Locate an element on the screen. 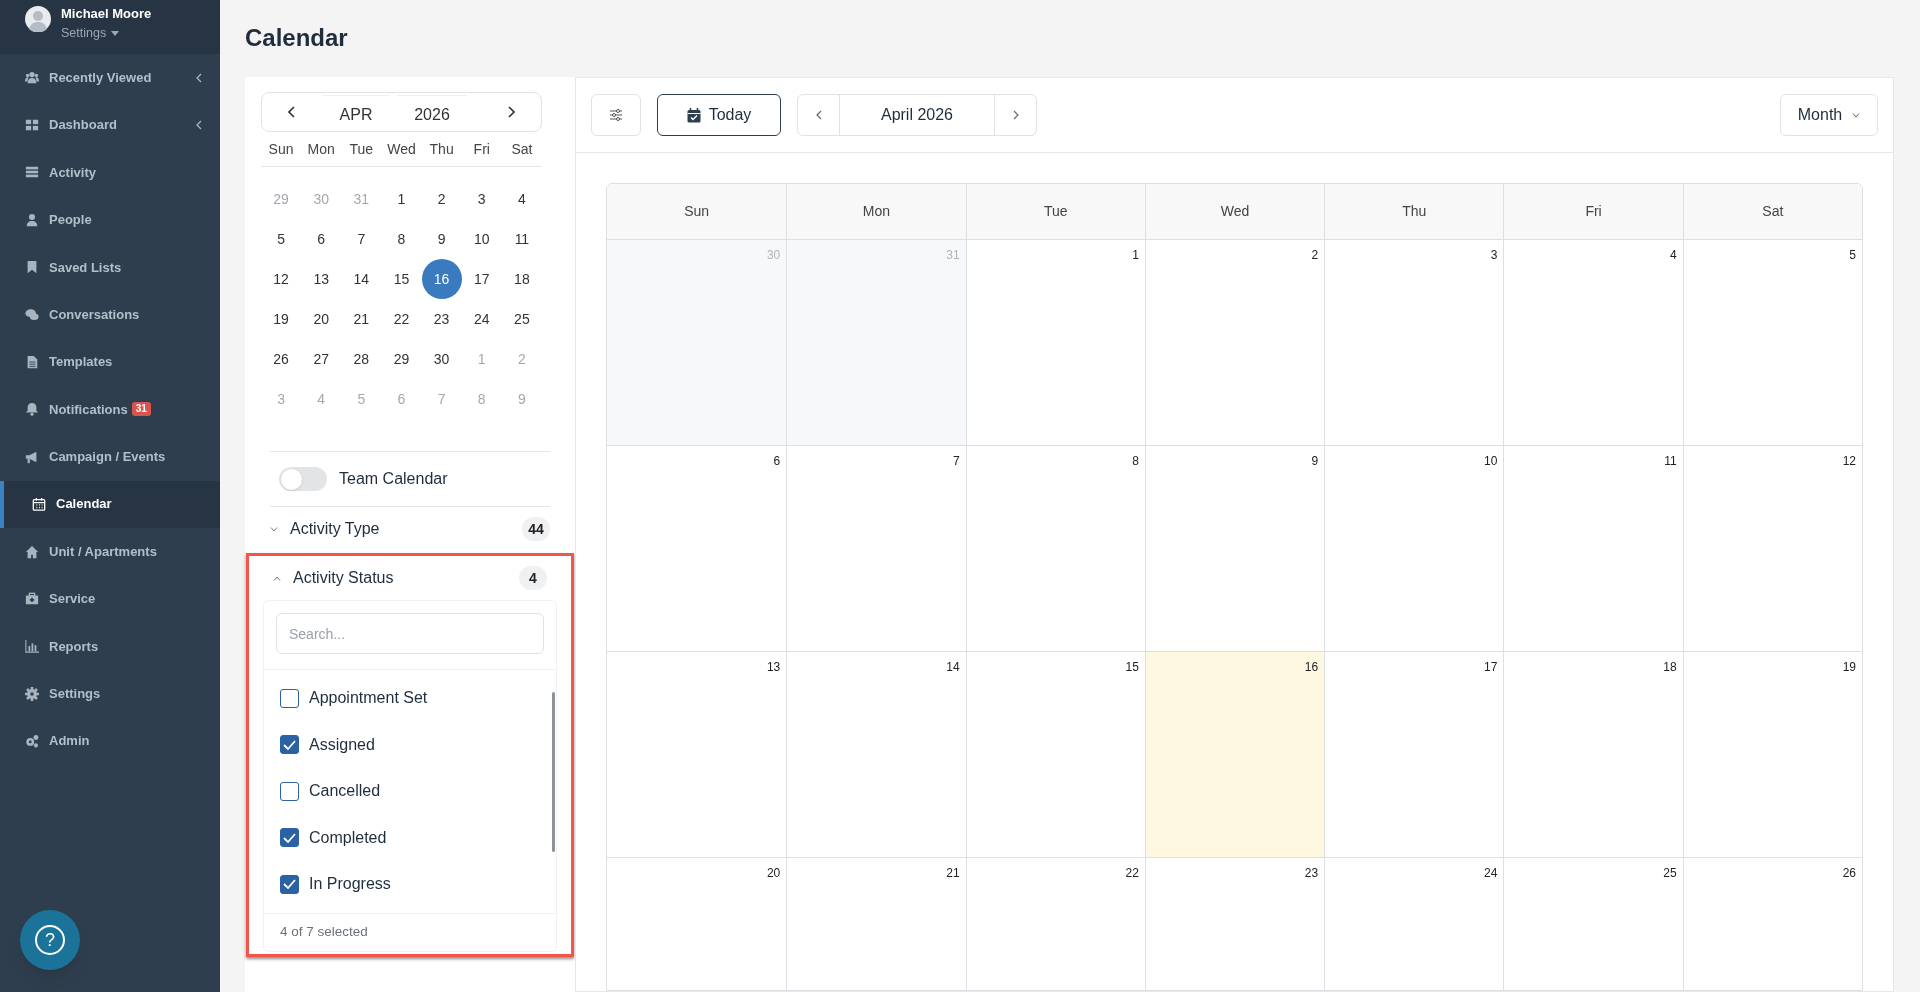 The height and width of the screenshot is (992, 1920). document-icon is located at coordinates (32, 362).